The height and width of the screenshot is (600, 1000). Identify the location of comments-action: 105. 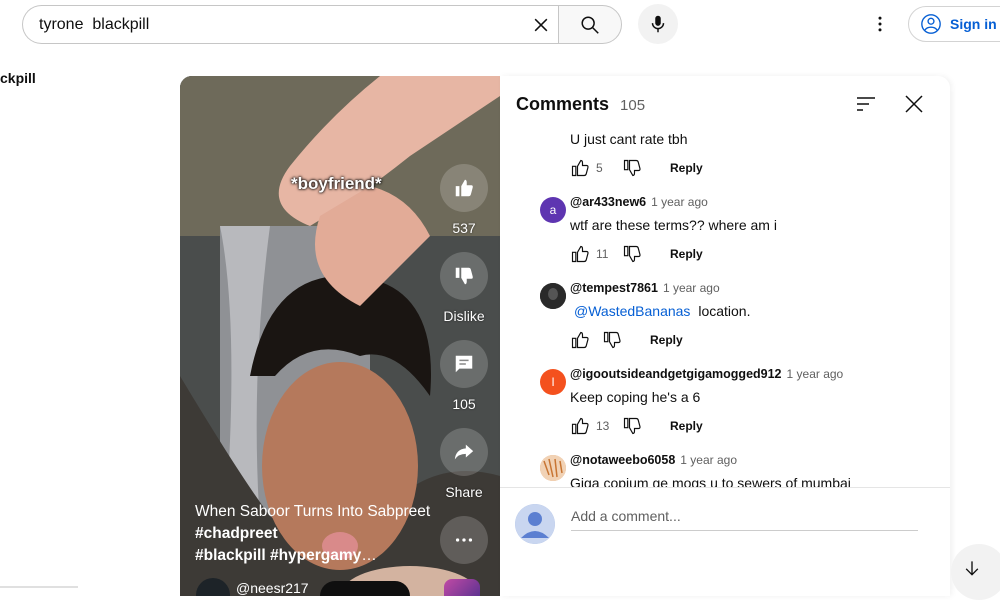
(464, 376).